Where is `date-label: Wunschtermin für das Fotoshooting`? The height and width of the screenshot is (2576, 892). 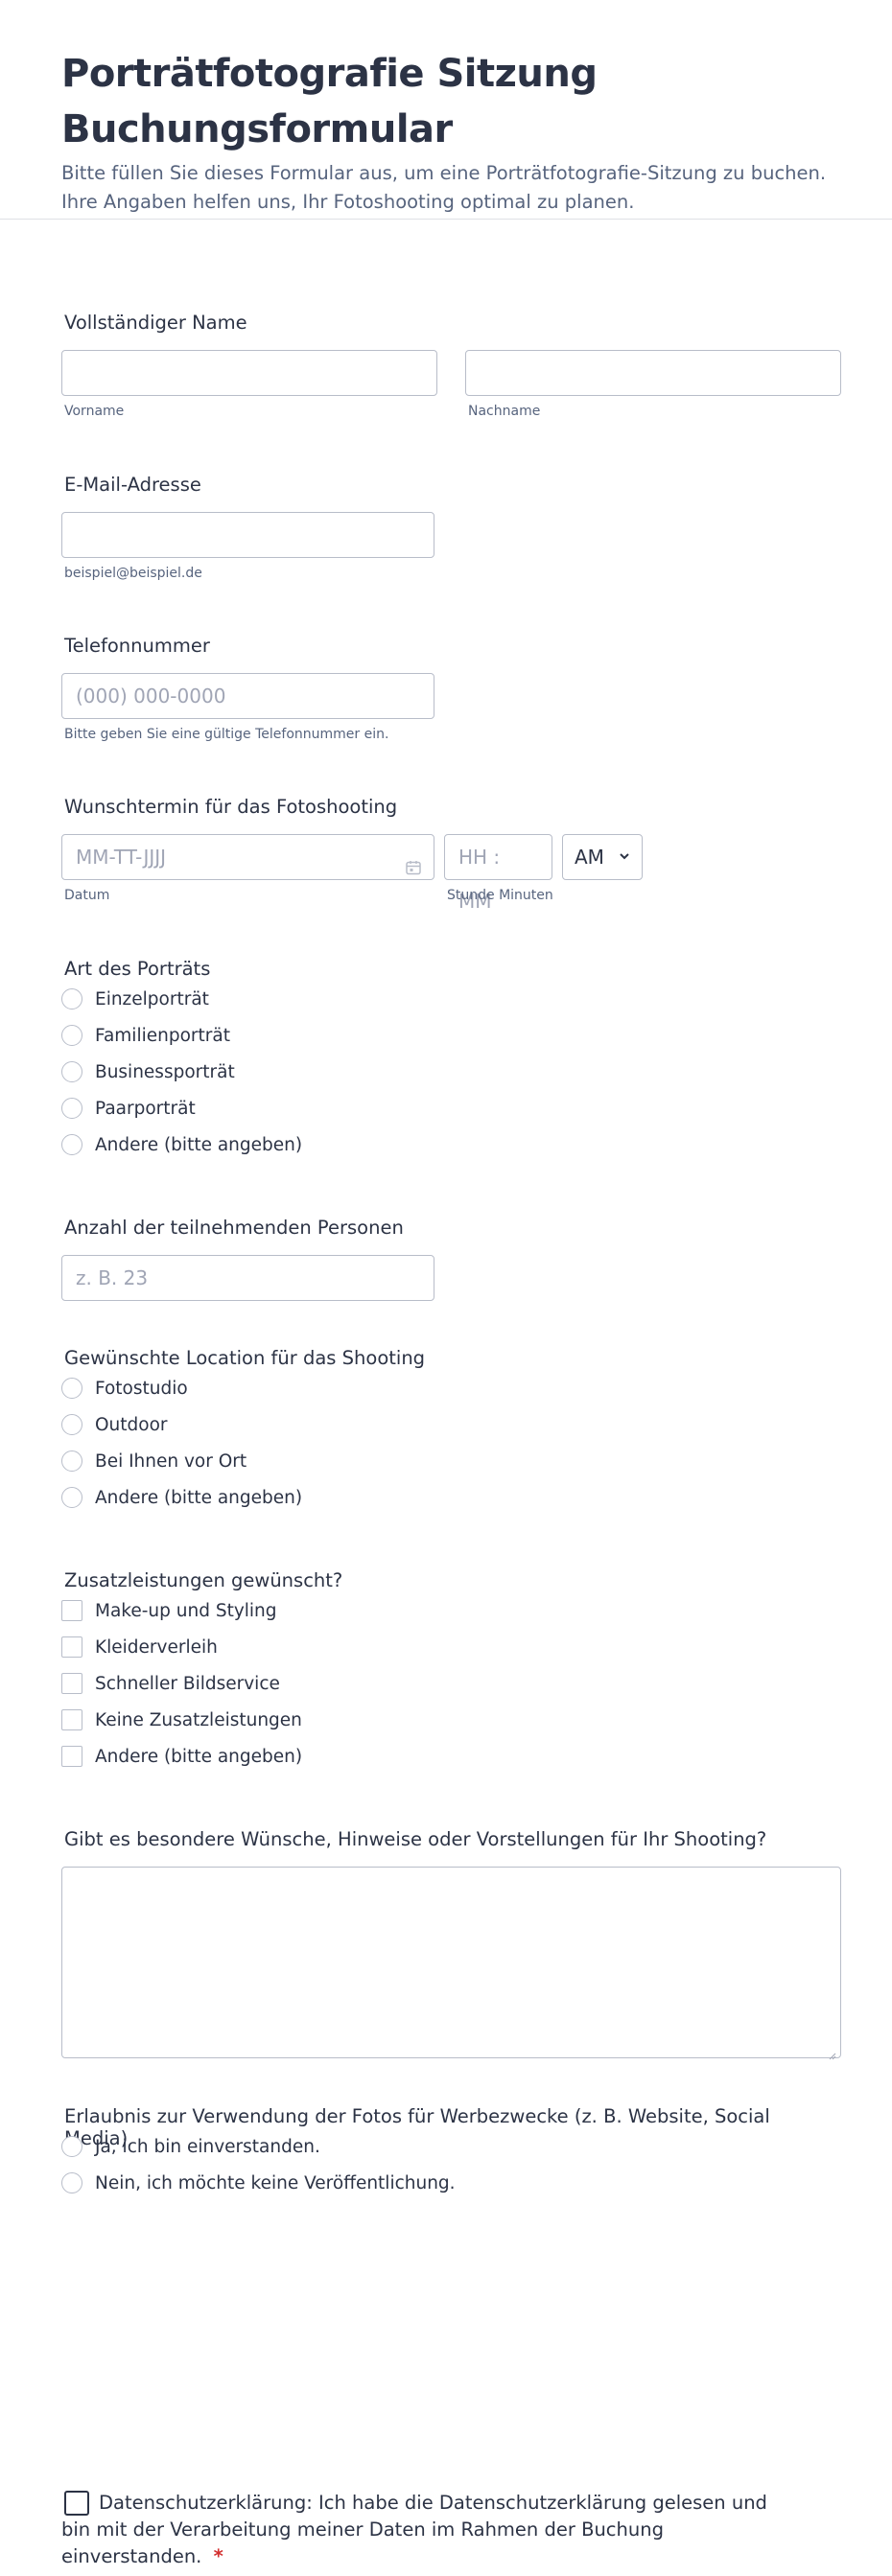
date-label: Wunschtermin für das Fotoshooting is located at coordinates (231, 807).